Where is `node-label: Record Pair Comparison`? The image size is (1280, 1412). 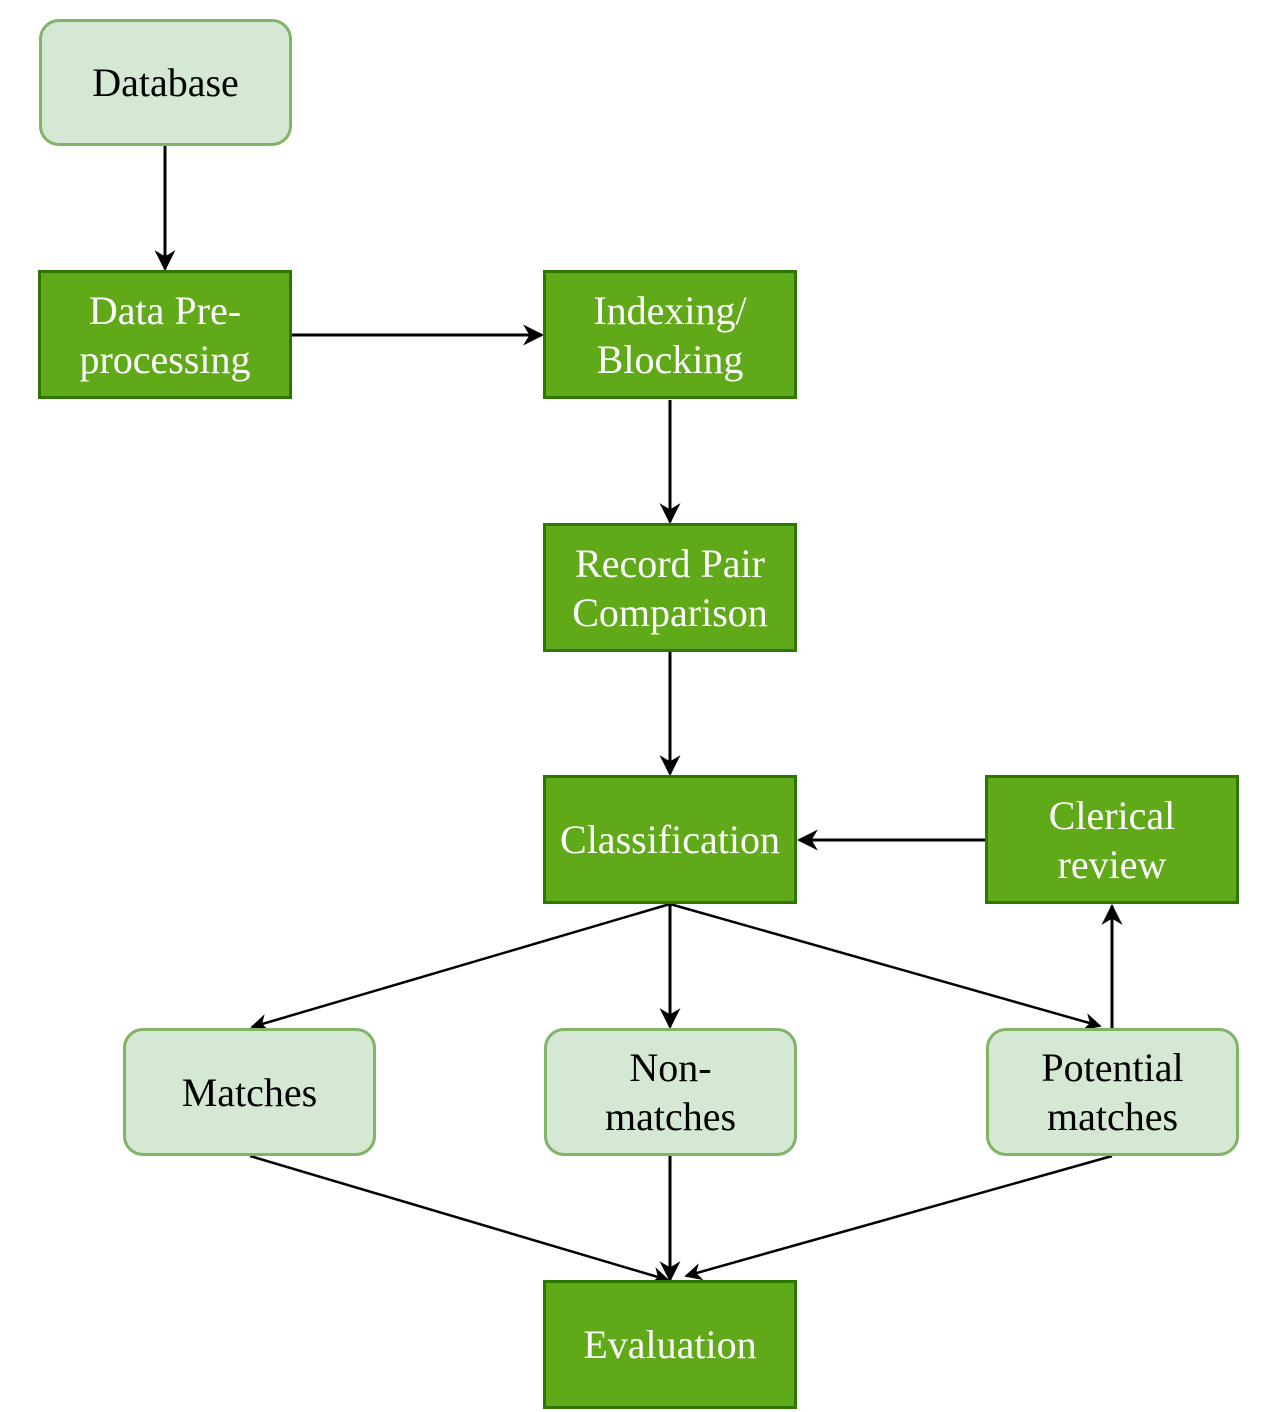 node-label: Record Pair Comparison is located at coordinates (670, 587).